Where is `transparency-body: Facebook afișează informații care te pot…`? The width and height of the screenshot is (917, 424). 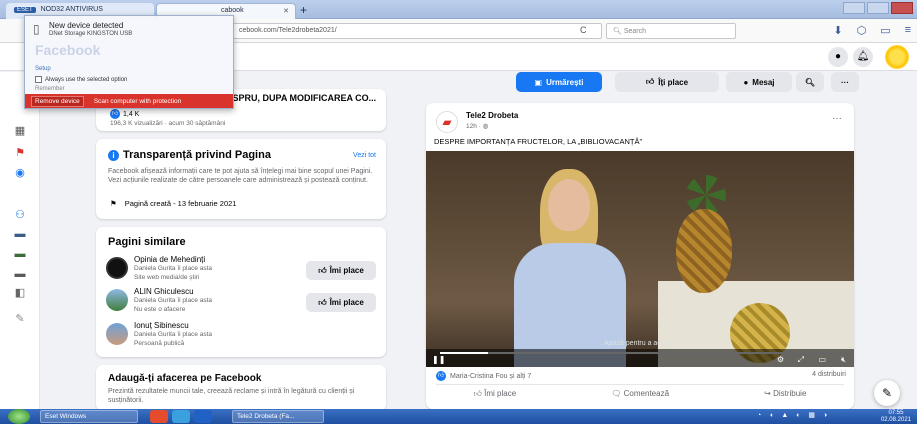 transparency-body: Facebook afișează informații care te pot… is located at coordinates (240, 176).